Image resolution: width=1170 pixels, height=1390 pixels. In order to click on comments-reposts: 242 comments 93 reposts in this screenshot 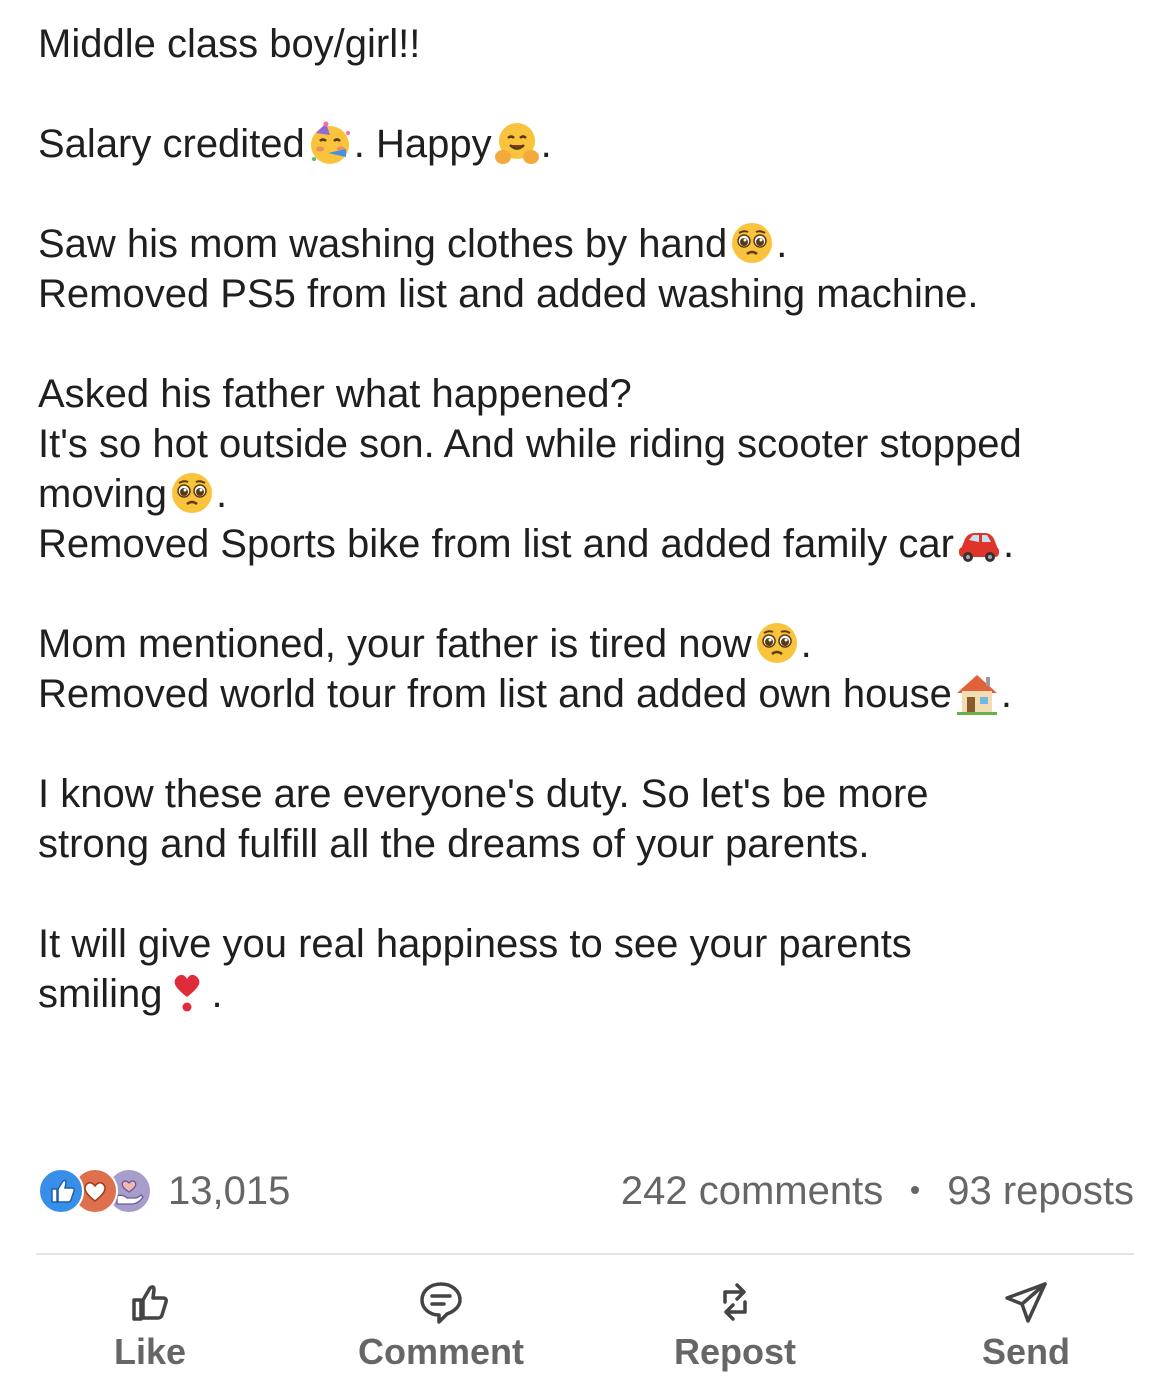, I will do `click(877, 1191)`.